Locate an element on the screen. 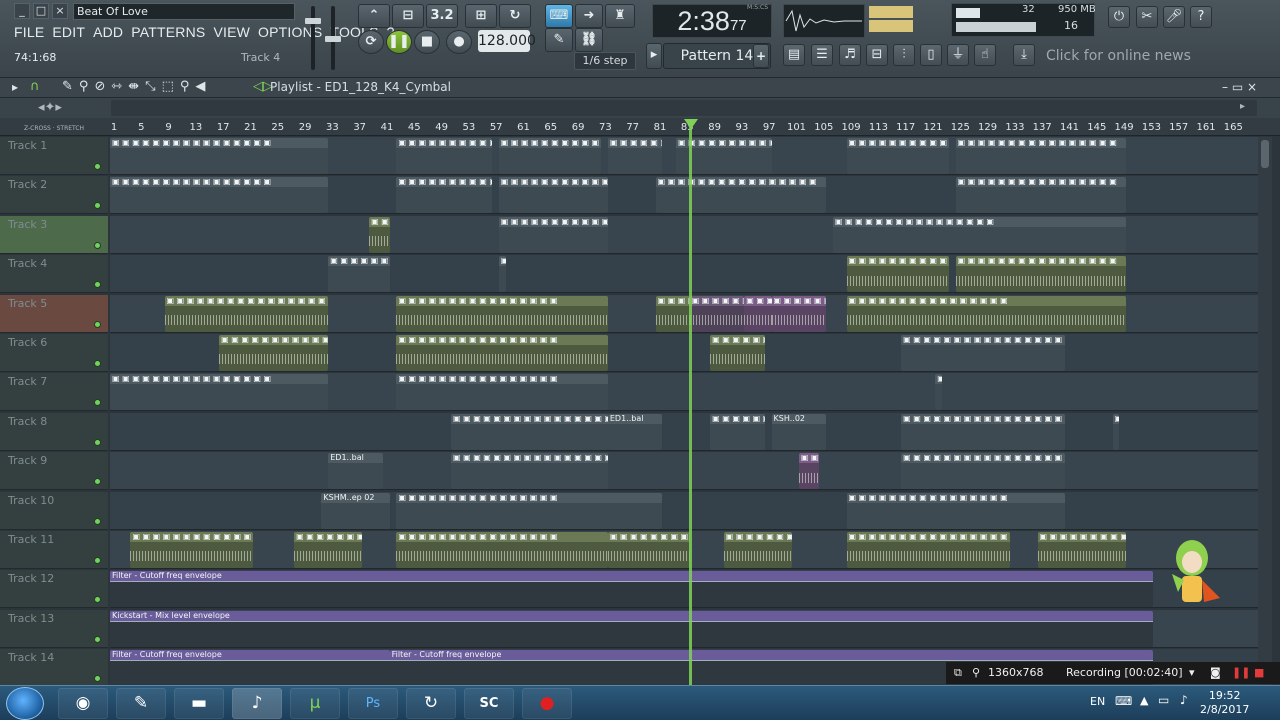 The image size is (1280, 720). folder-icon: ▬ is located at coordinates (199, 703).